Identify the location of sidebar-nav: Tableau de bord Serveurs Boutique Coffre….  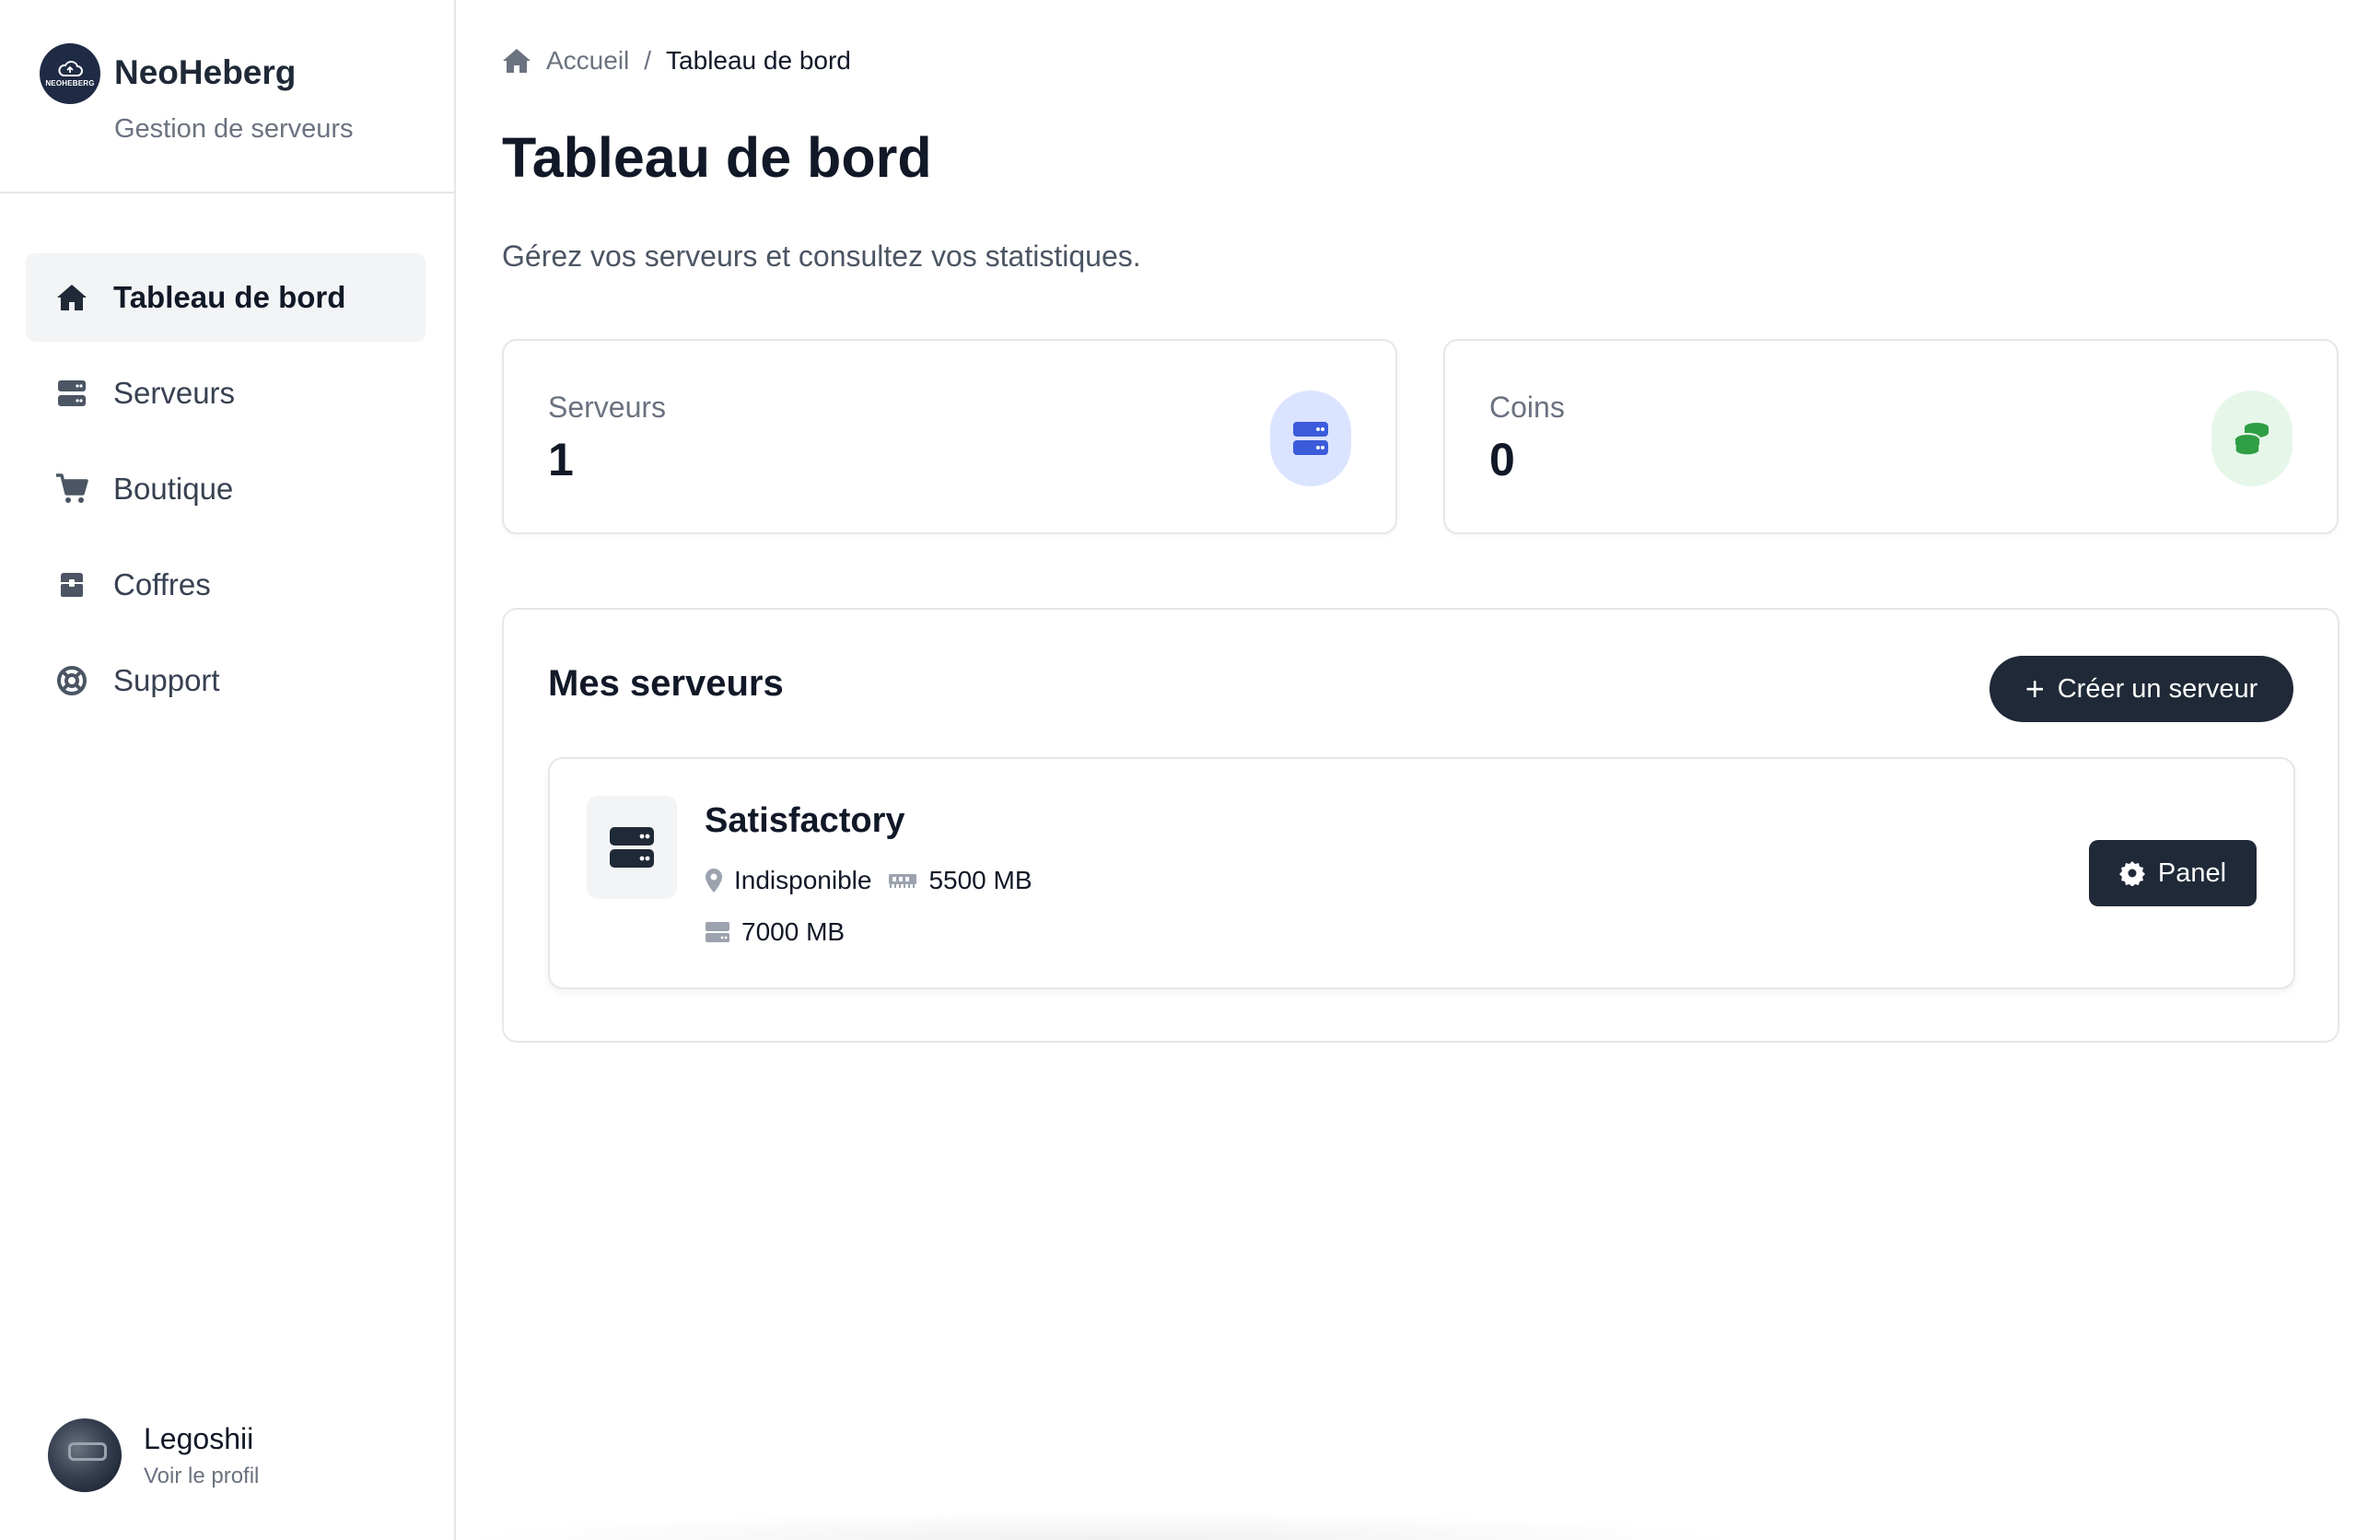
(226, 492).